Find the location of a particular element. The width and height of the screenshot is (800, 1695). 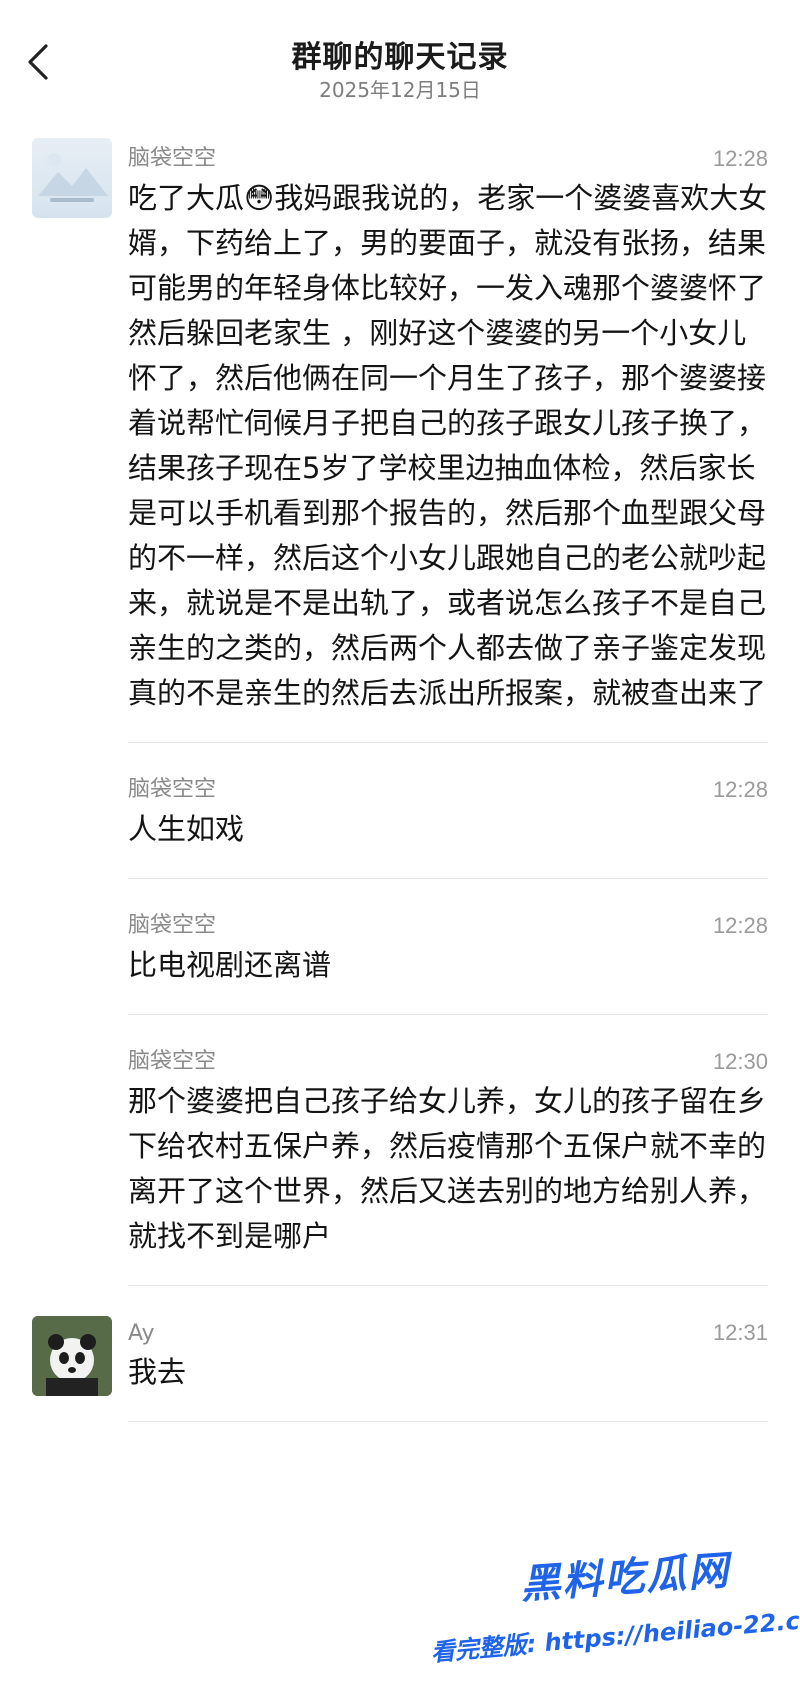

watermark-url: 看完整版: https://heiliao-22.com is located at coordinates (614, 1635).